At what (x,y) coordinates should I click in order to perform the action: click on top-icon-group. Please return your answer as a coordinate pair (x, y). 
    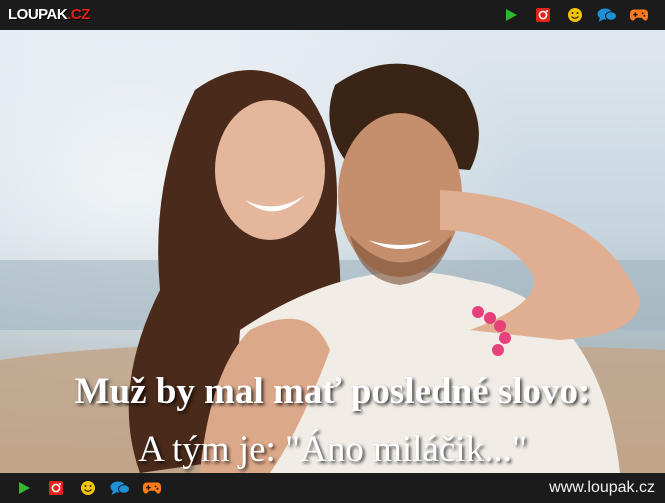
    Looking at the image, I should click on (575, 15).